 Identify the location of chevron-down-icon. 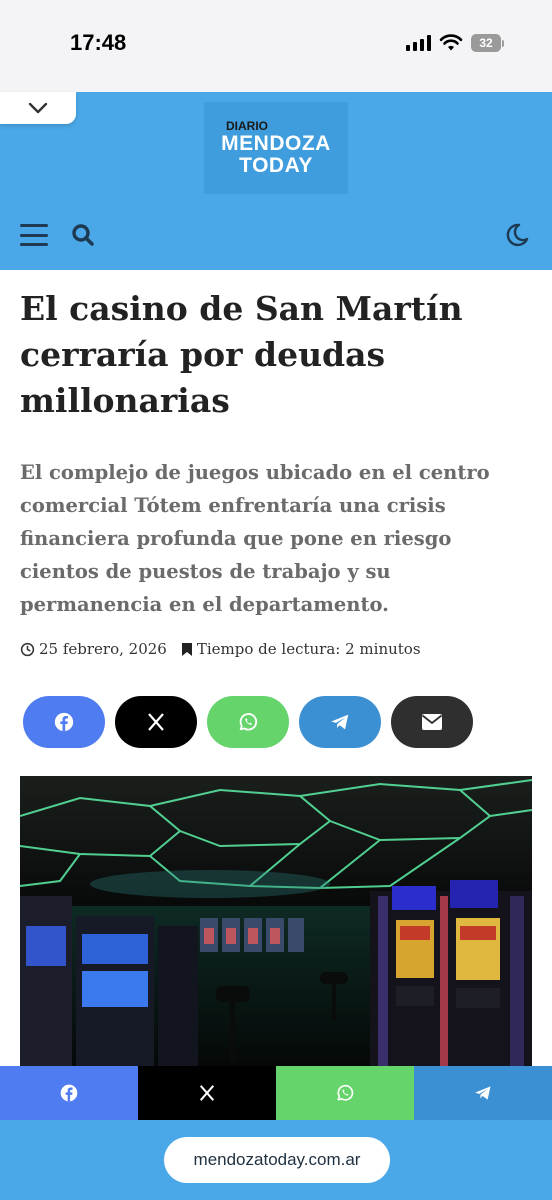
(38, 108).